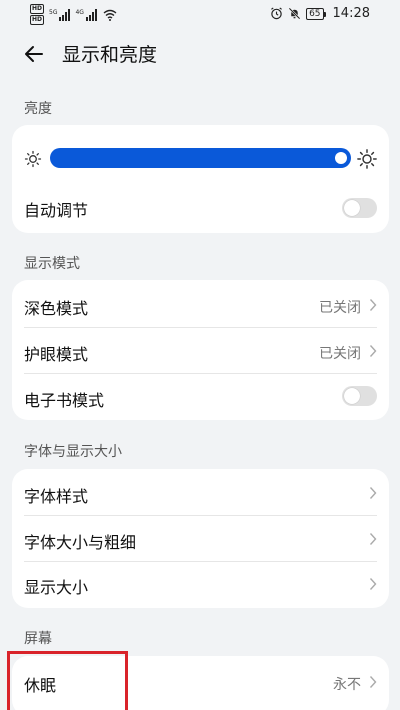 Image resolution: width=400 pixels, height=710 pixels. Describe the element at coordinates (60, 14) in the screenshot. I see `signal-strength-icon-1: 5G` at that location.